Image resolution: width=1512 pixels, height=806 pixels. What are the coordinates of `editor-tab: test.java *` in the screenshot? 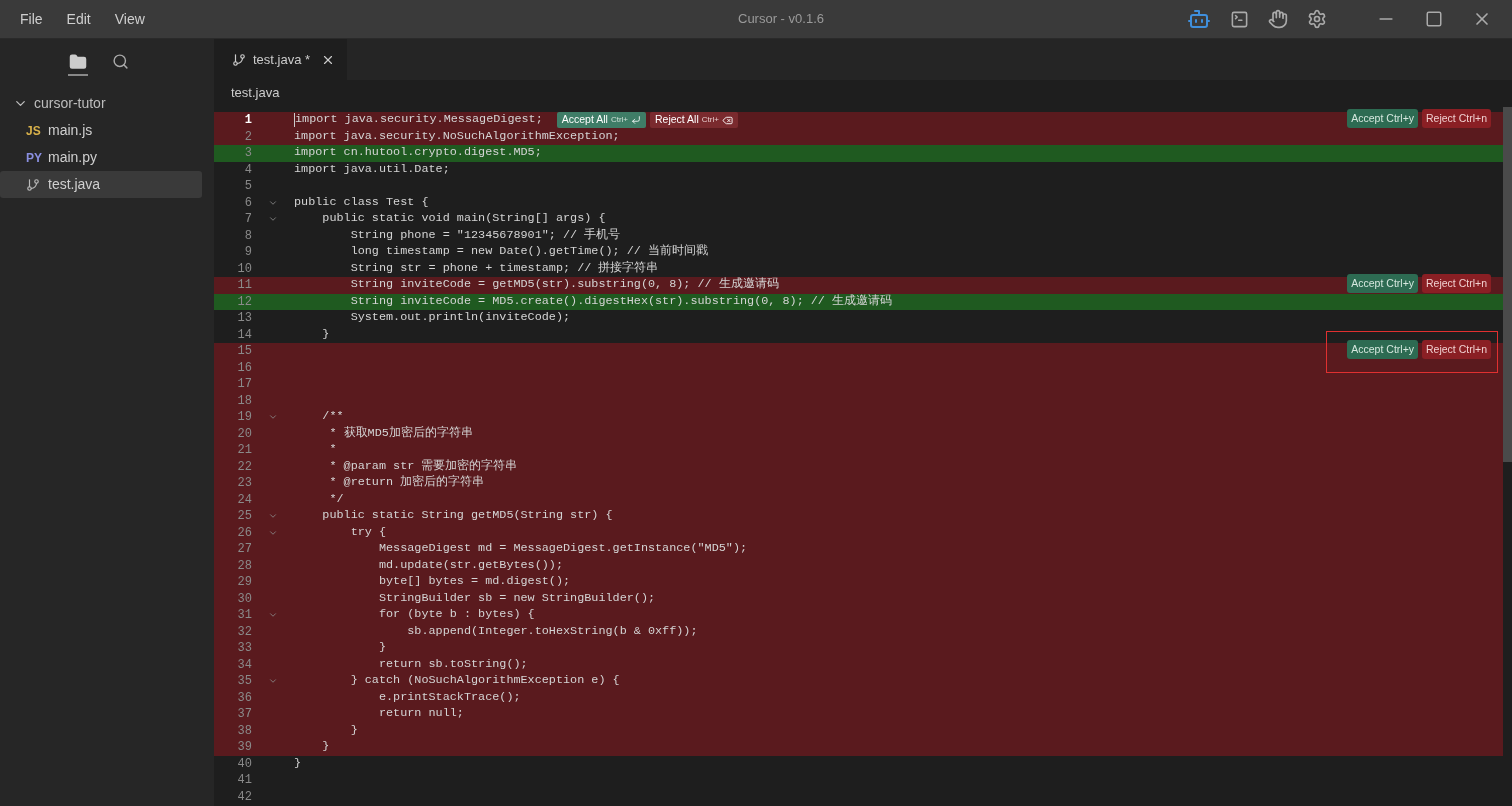 It's located at (280, 59).